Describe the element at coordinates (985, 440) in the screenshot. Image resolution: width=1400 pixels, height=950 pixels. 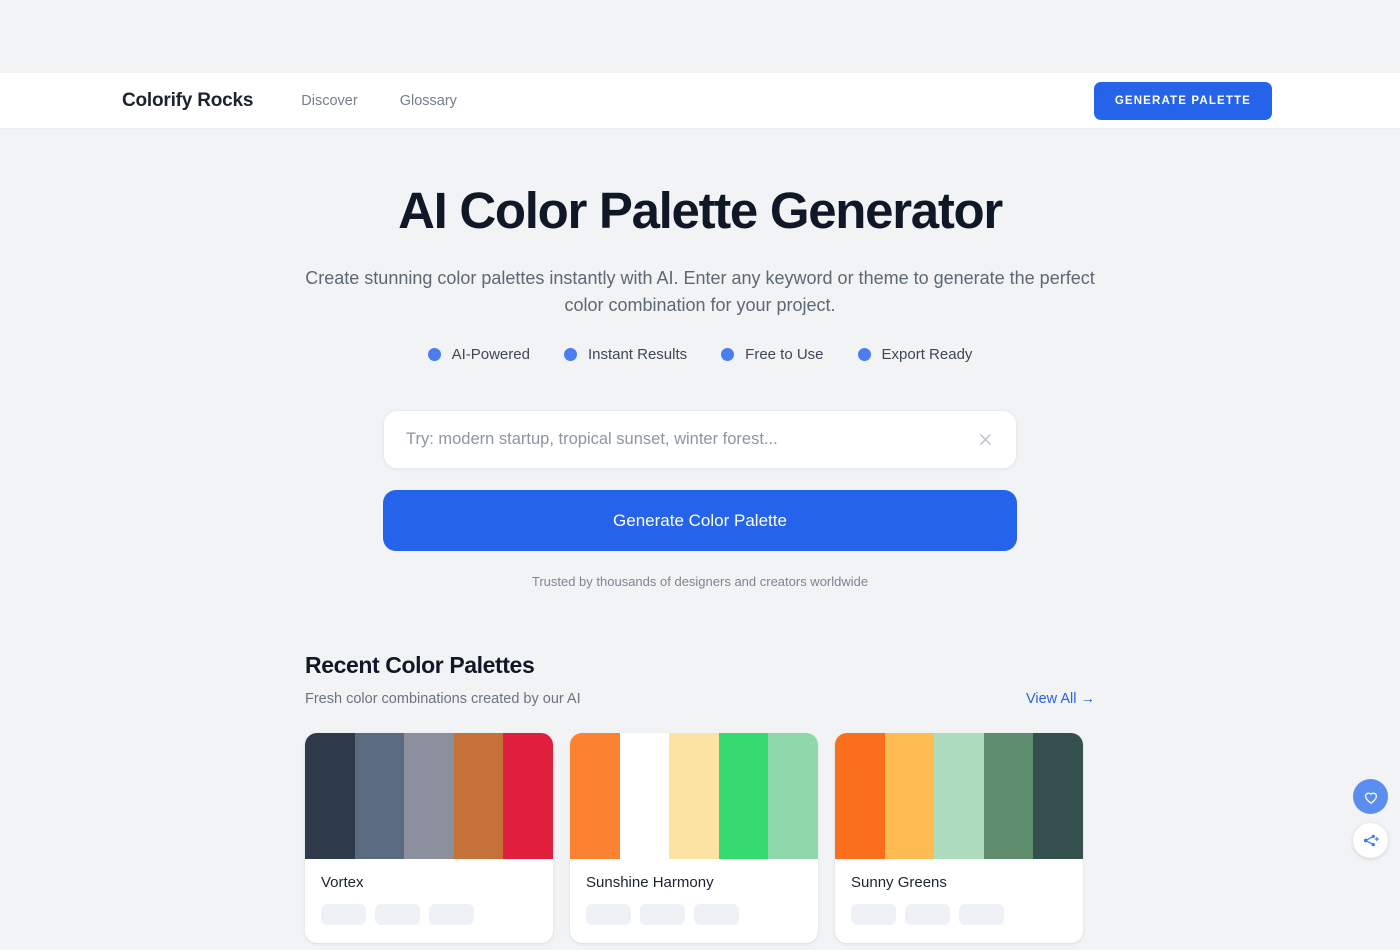
I see `close-icon` at that location.